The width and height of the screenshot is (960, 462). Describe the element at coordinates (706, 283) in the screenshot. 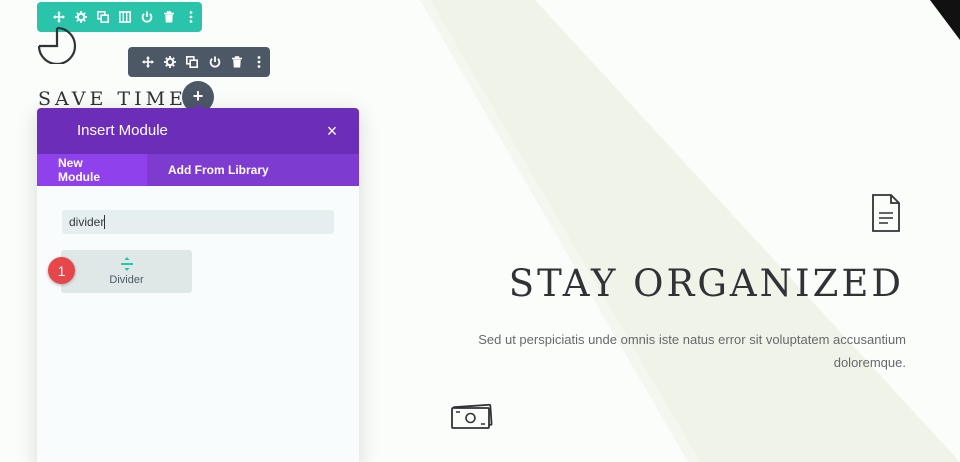

I see `feature-heading: STAY ORGANIZED` at that location.